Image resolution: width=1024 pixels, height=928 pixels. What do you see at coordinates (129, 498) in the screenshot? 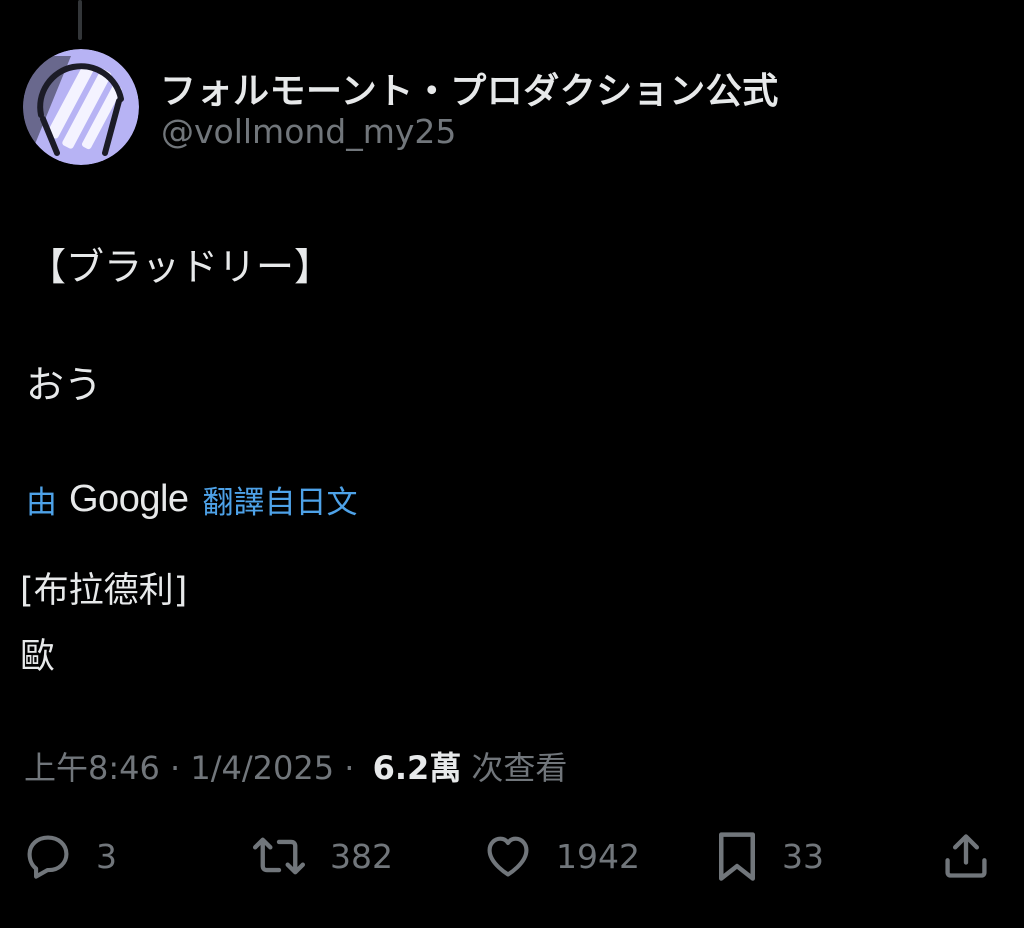
I see `google-logo-text: Google` at bounding box center [129, 498].